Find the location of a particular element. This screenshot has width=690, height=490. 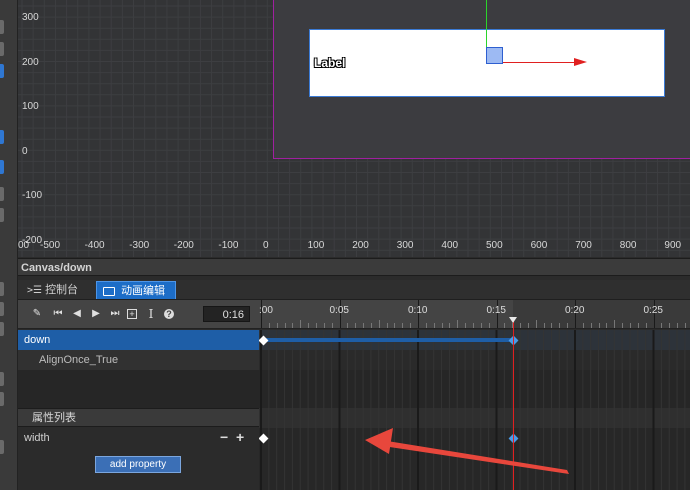

step-forward-icon: ⏭ is located at coordinates (115, 314).